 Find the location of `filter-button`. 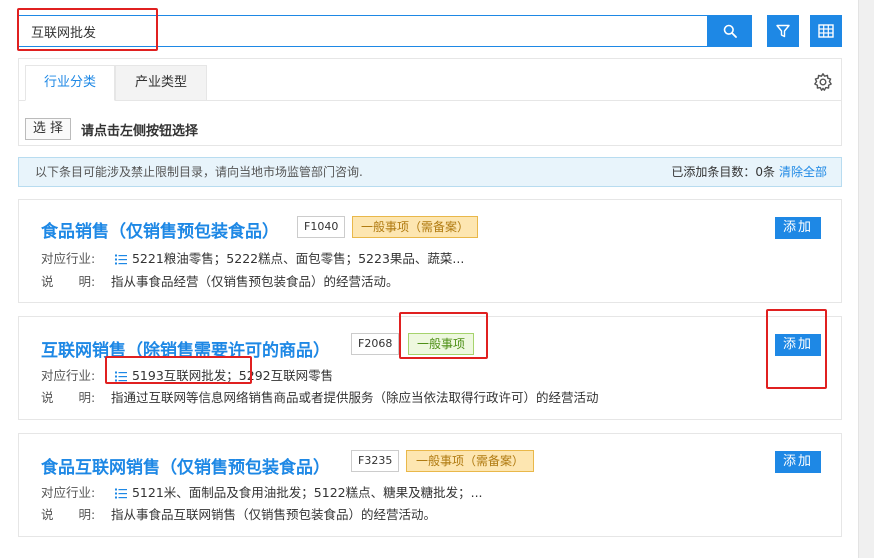

filter-button is located at coordinates (783, 31).